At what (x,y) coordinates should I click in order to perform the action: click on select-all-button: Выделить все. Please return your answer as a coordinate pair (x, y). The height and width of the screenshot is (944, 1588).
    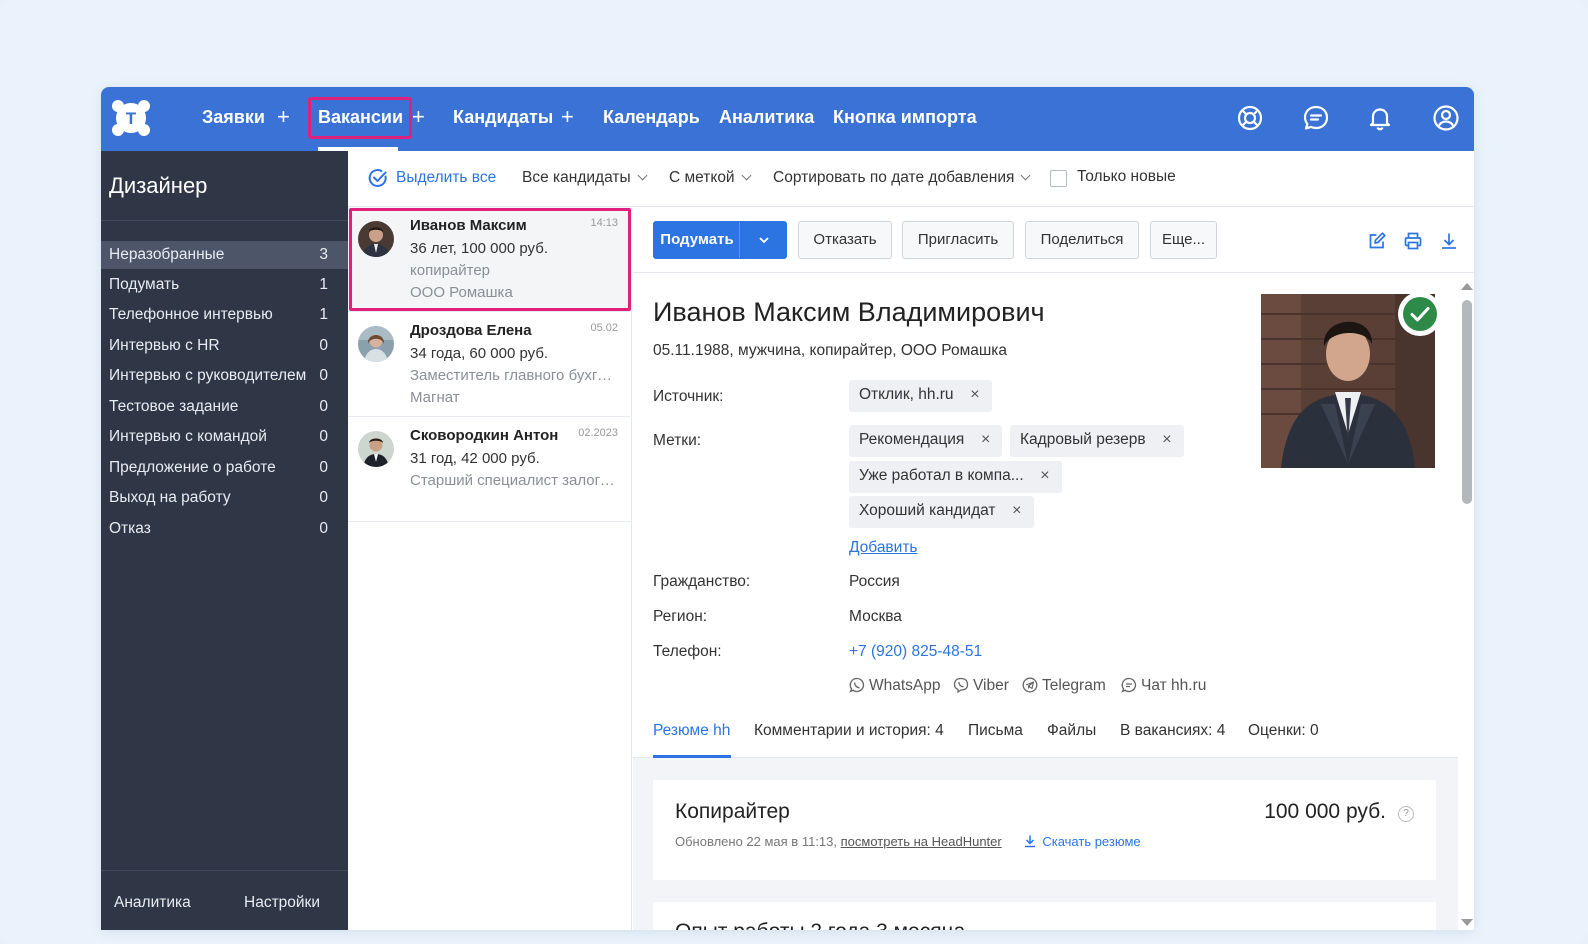
    Looking at the image, I should click on (446, 178).